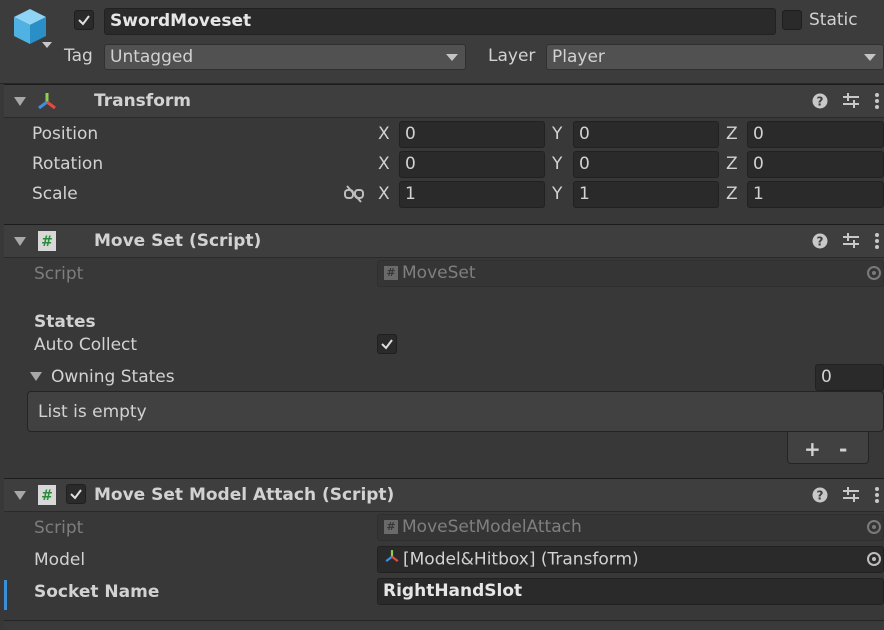 The height and width of the screenshot is (630, 884). What do you see at coordinates (521, 559) in the screenshot?
I see `model-value: [Model&Hitbox] (Transform)` at bounding box center [521, 559].